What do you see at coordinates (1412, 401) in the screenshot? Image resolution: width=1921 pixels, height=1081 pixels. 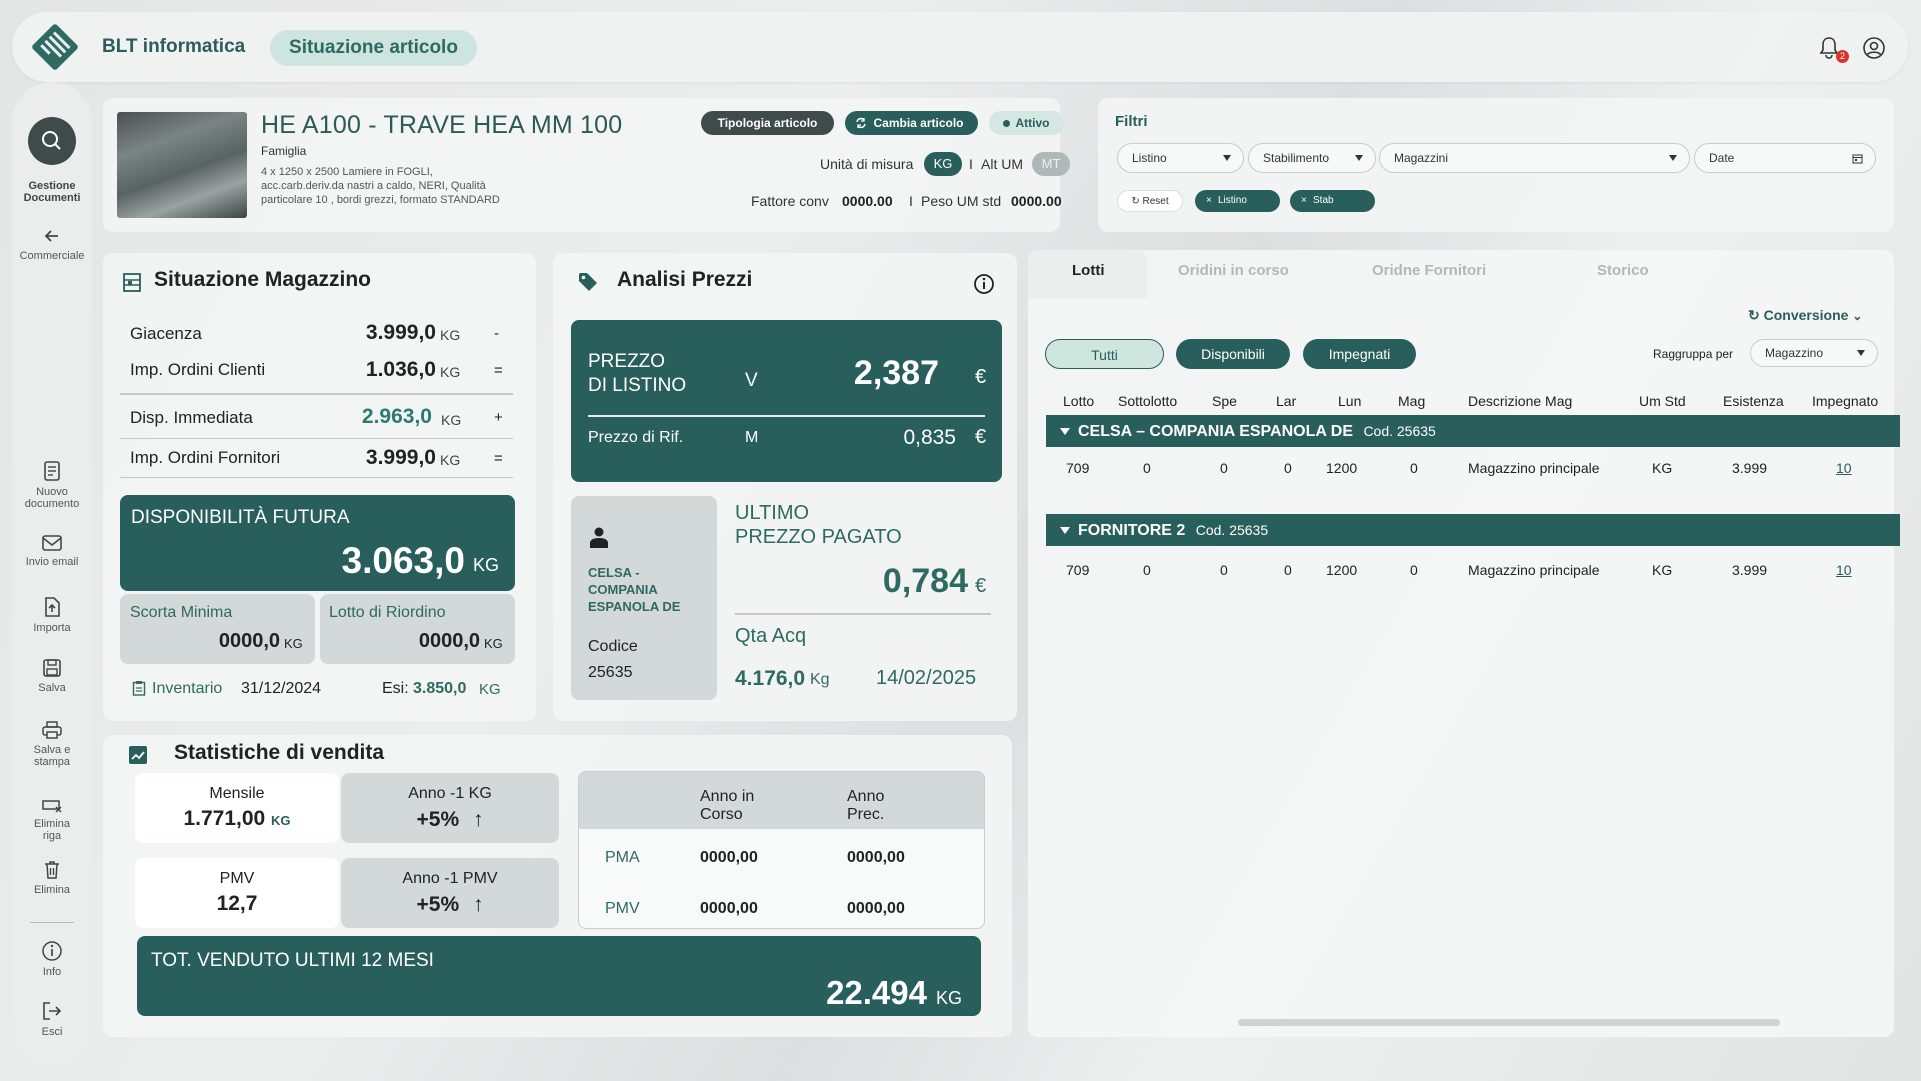 I see `column-header: Mag` at bounding box center [1412, 401].